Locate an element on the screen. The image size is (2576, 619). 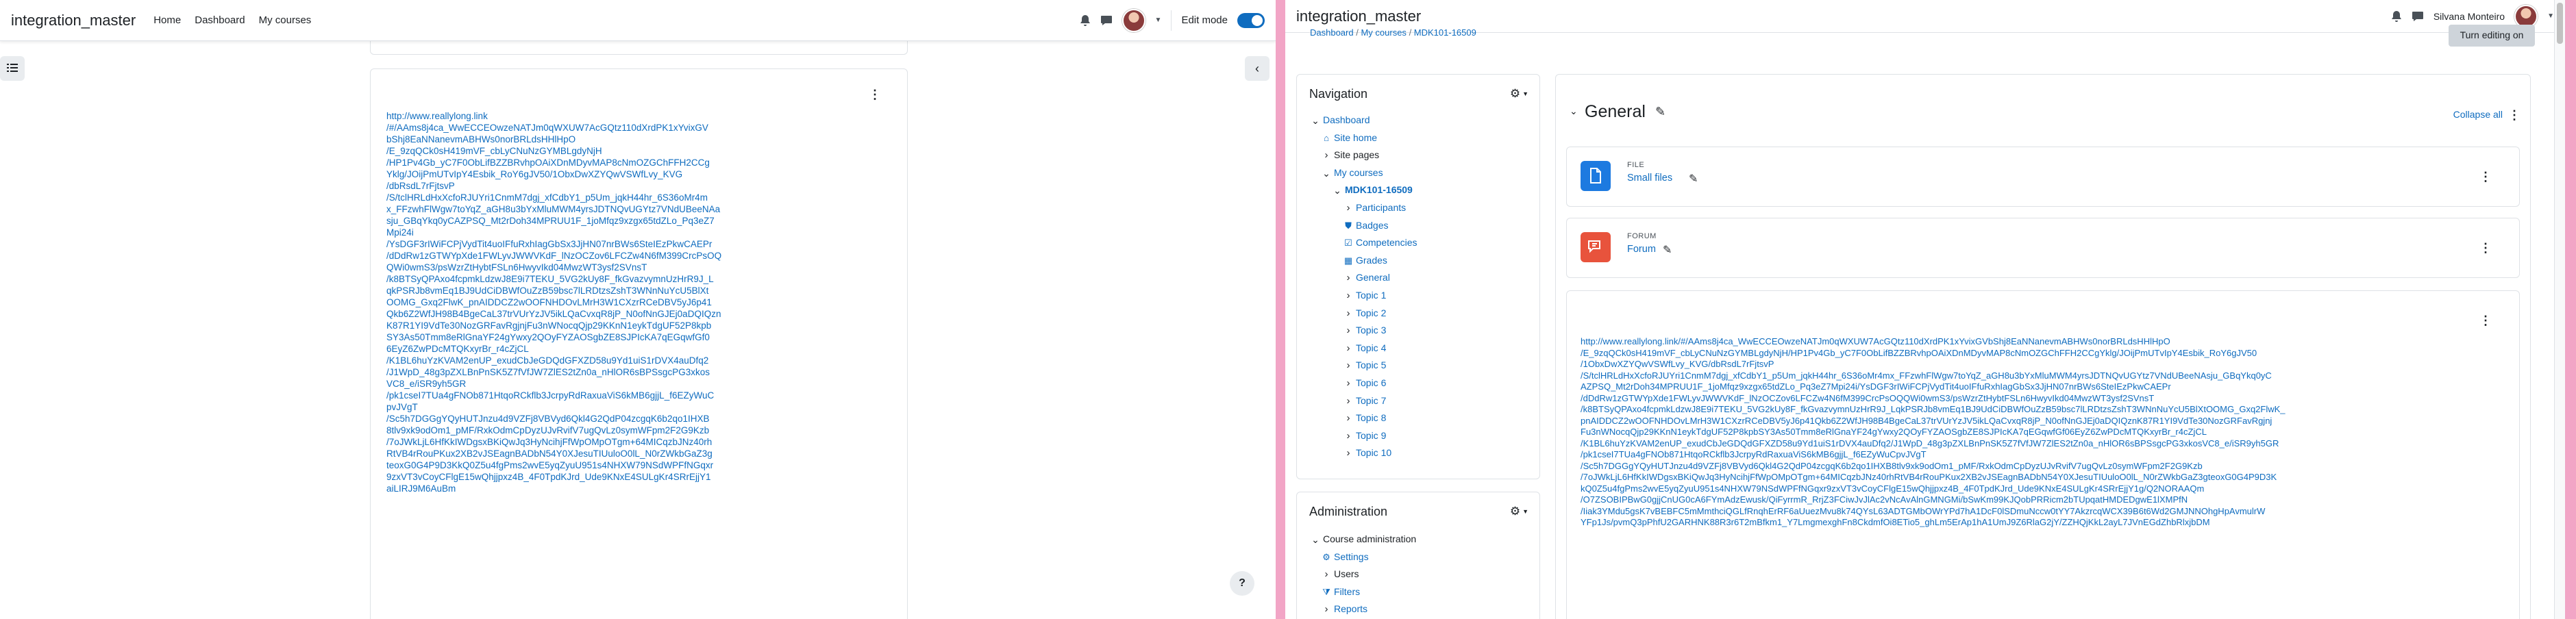
help-button: ? is located at coordinates (1242, 583).